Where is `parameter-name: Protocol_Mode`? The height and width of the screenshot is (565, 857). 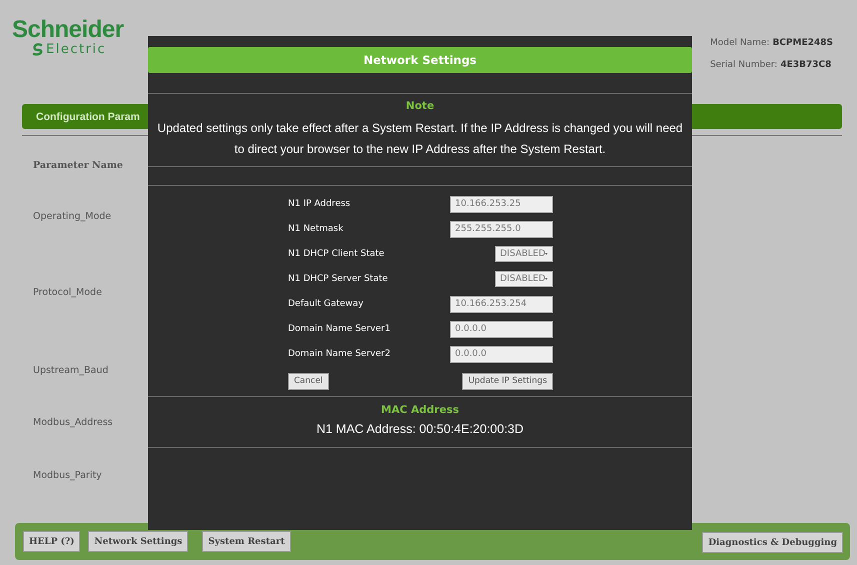 parameter-name: Protocol_Mode is located at coordinates (67, 292).